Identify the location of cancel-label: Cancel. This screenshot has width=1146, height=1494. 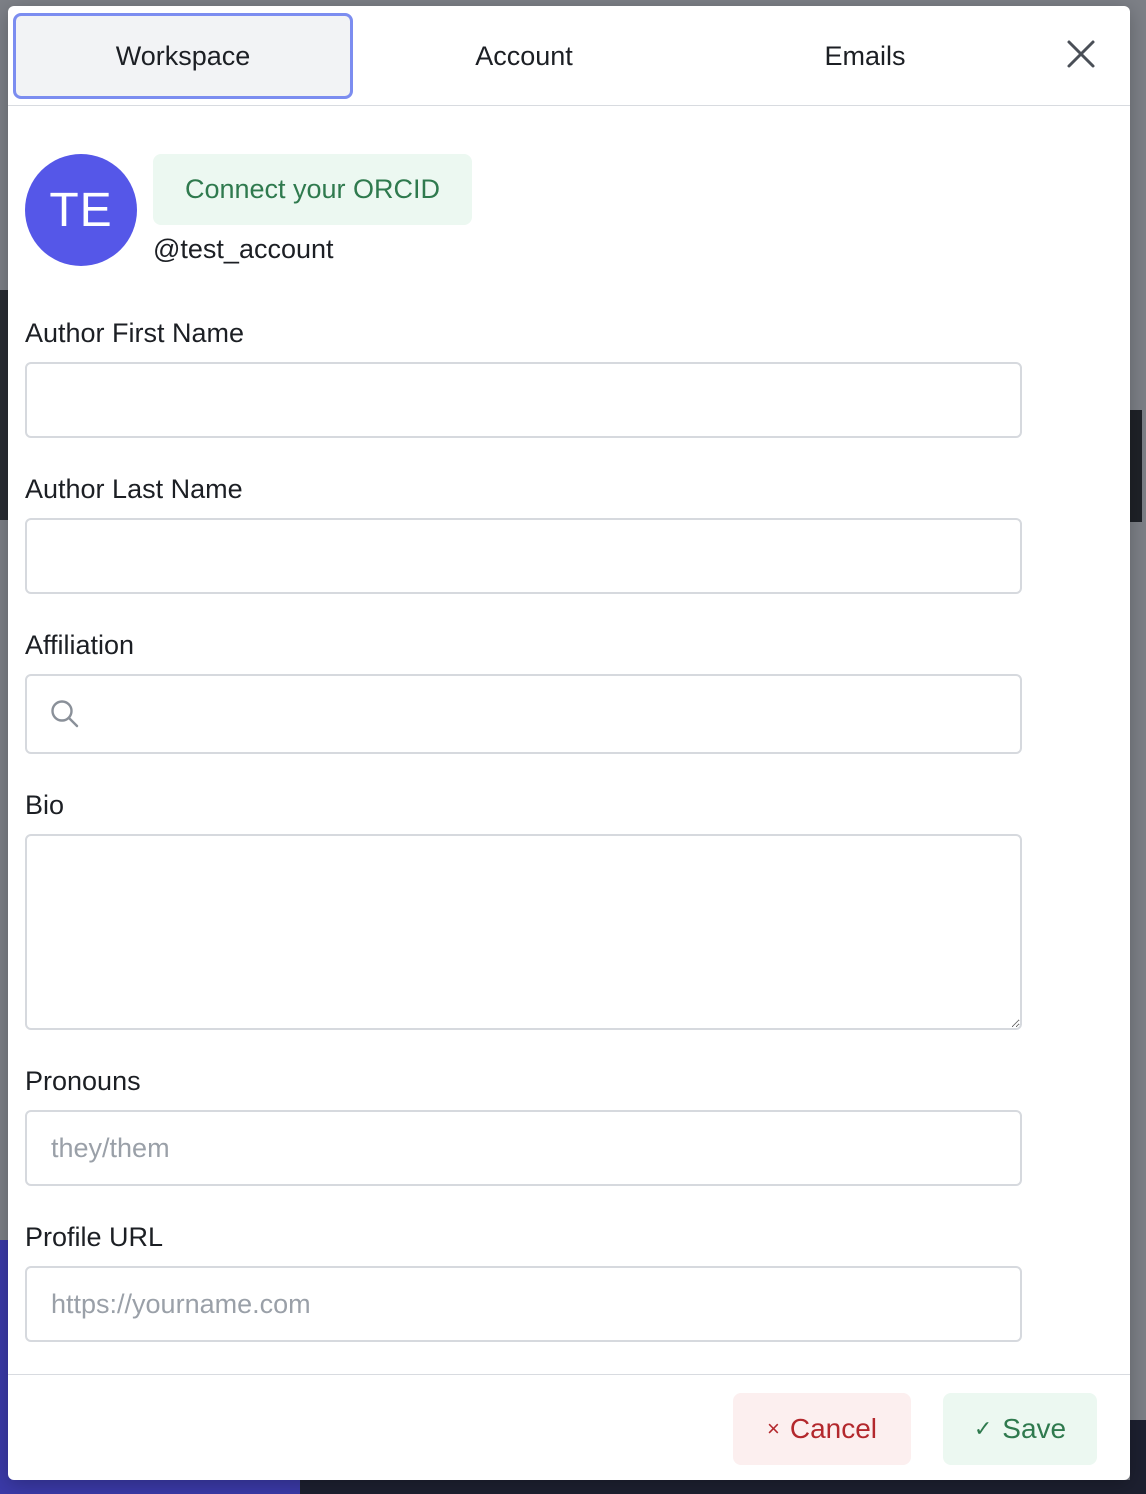
(833, 1428).